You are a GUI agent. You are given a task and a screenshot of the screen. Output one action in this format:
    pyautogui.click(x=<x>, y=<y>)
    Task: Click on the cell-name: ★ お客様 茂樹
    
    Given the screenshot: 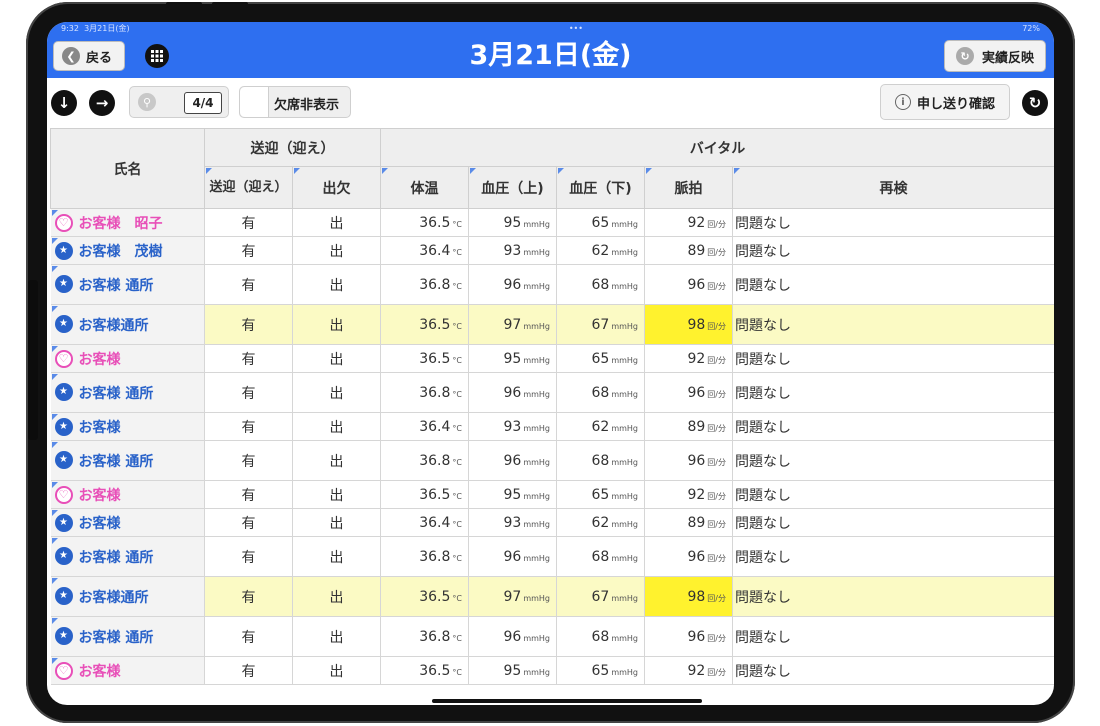 What is the action you would take?
    pyautogui.click(x=127, y=250)
    